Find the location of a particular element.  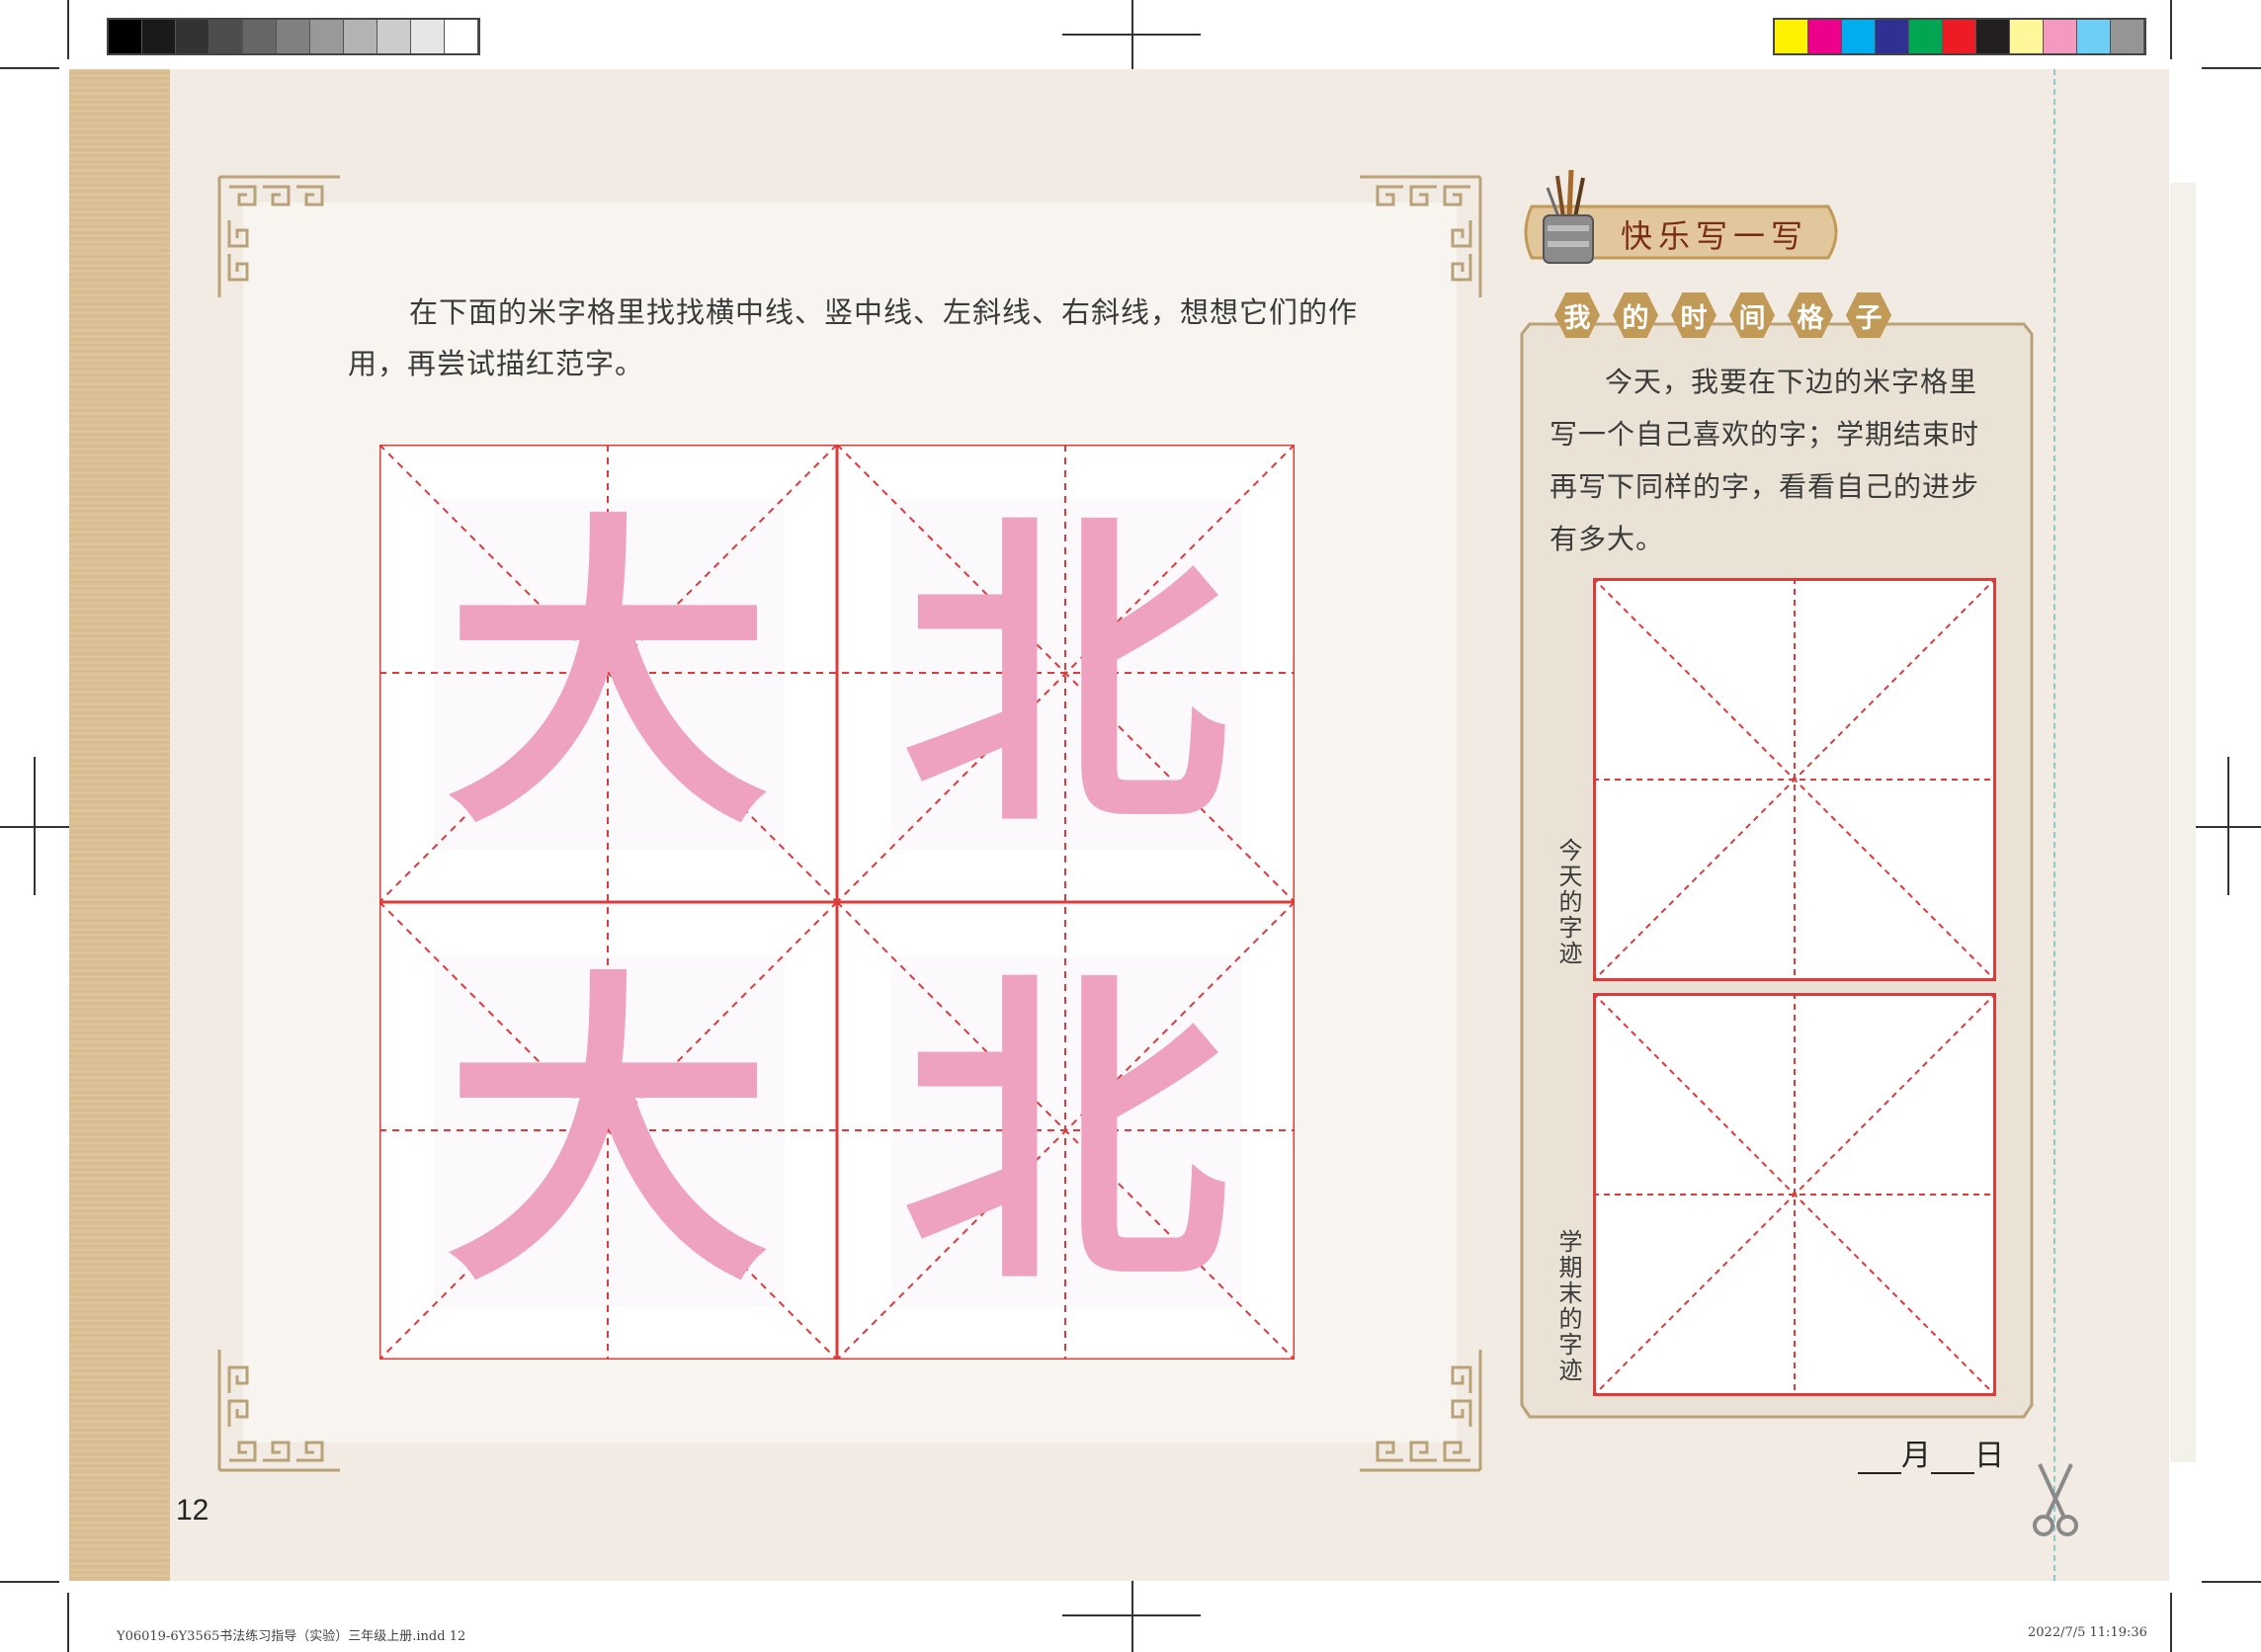

date-fill-in: 月日 is located at coordinates (1931, 1452).